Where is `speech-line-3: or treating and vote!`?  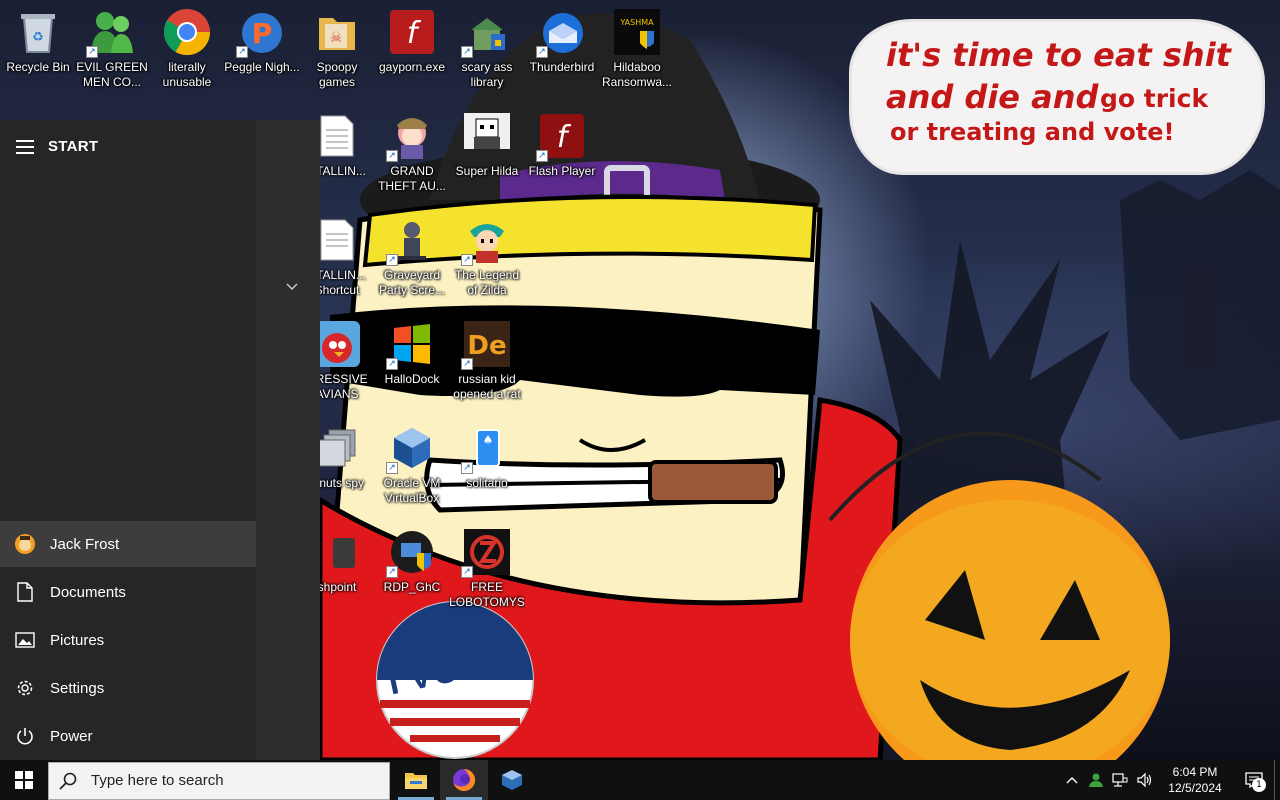
speech-line-3: or treating and vote! is located at coordinates (1032, 132).